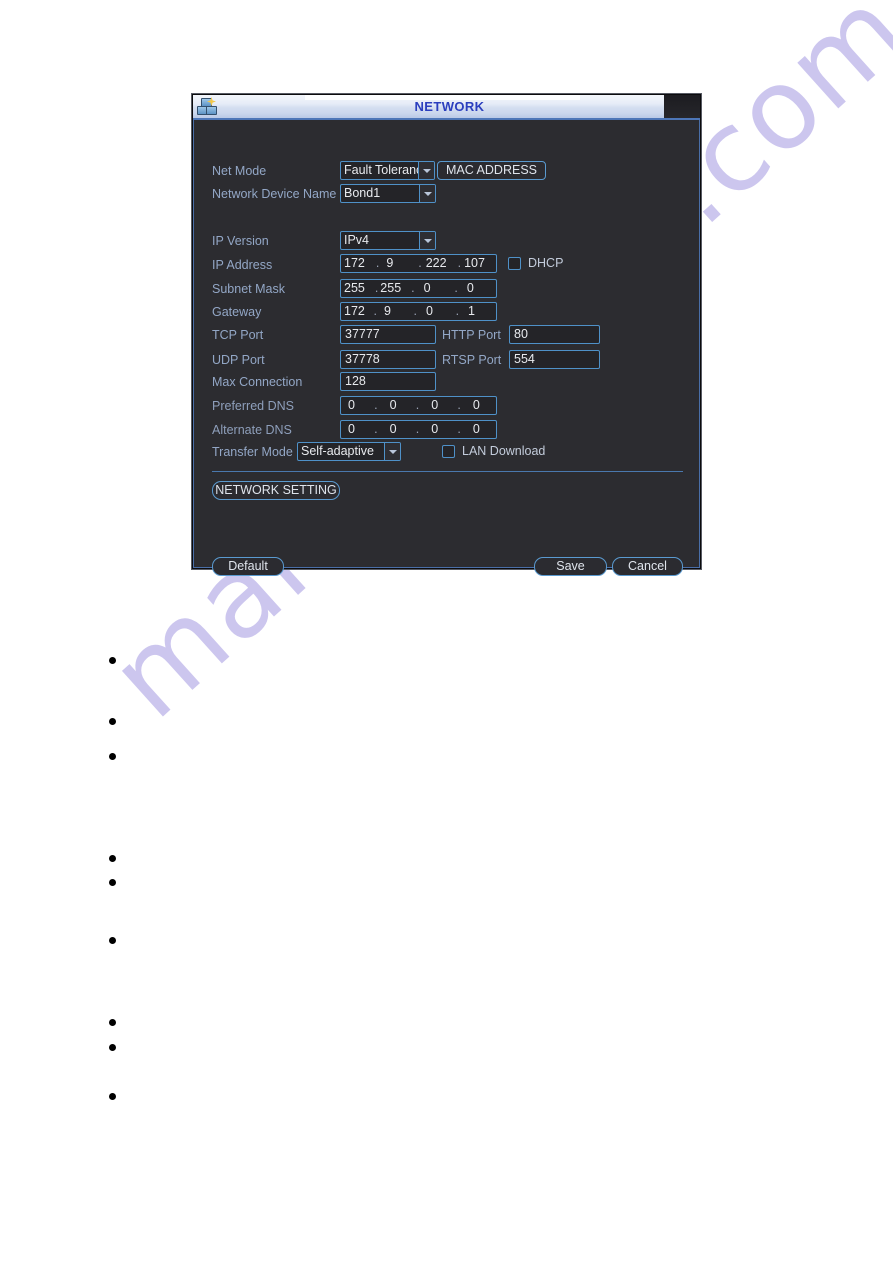 The image size is (893, 1263). Describe the element at coordinates (238, 359) in the screenshot. I see `udp-port-label: UDP Port` at that location.